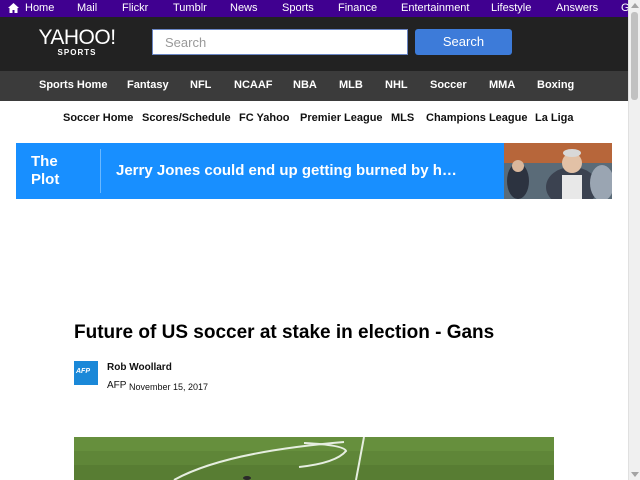  Describe the element at coordinates (634, 240) in the screenshot. I see `page-scrollbar` at that location.